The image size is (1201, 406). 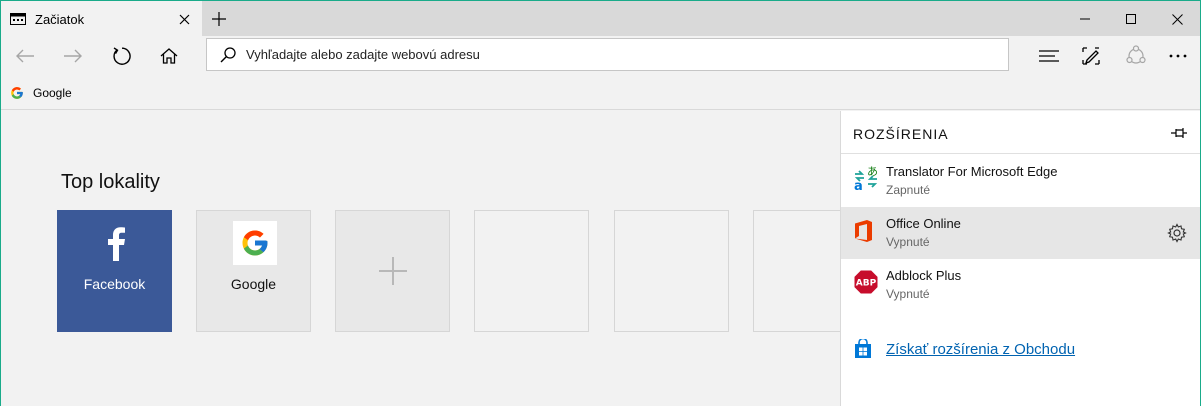 I want to click on google-icon, so click(x=17, y=93).